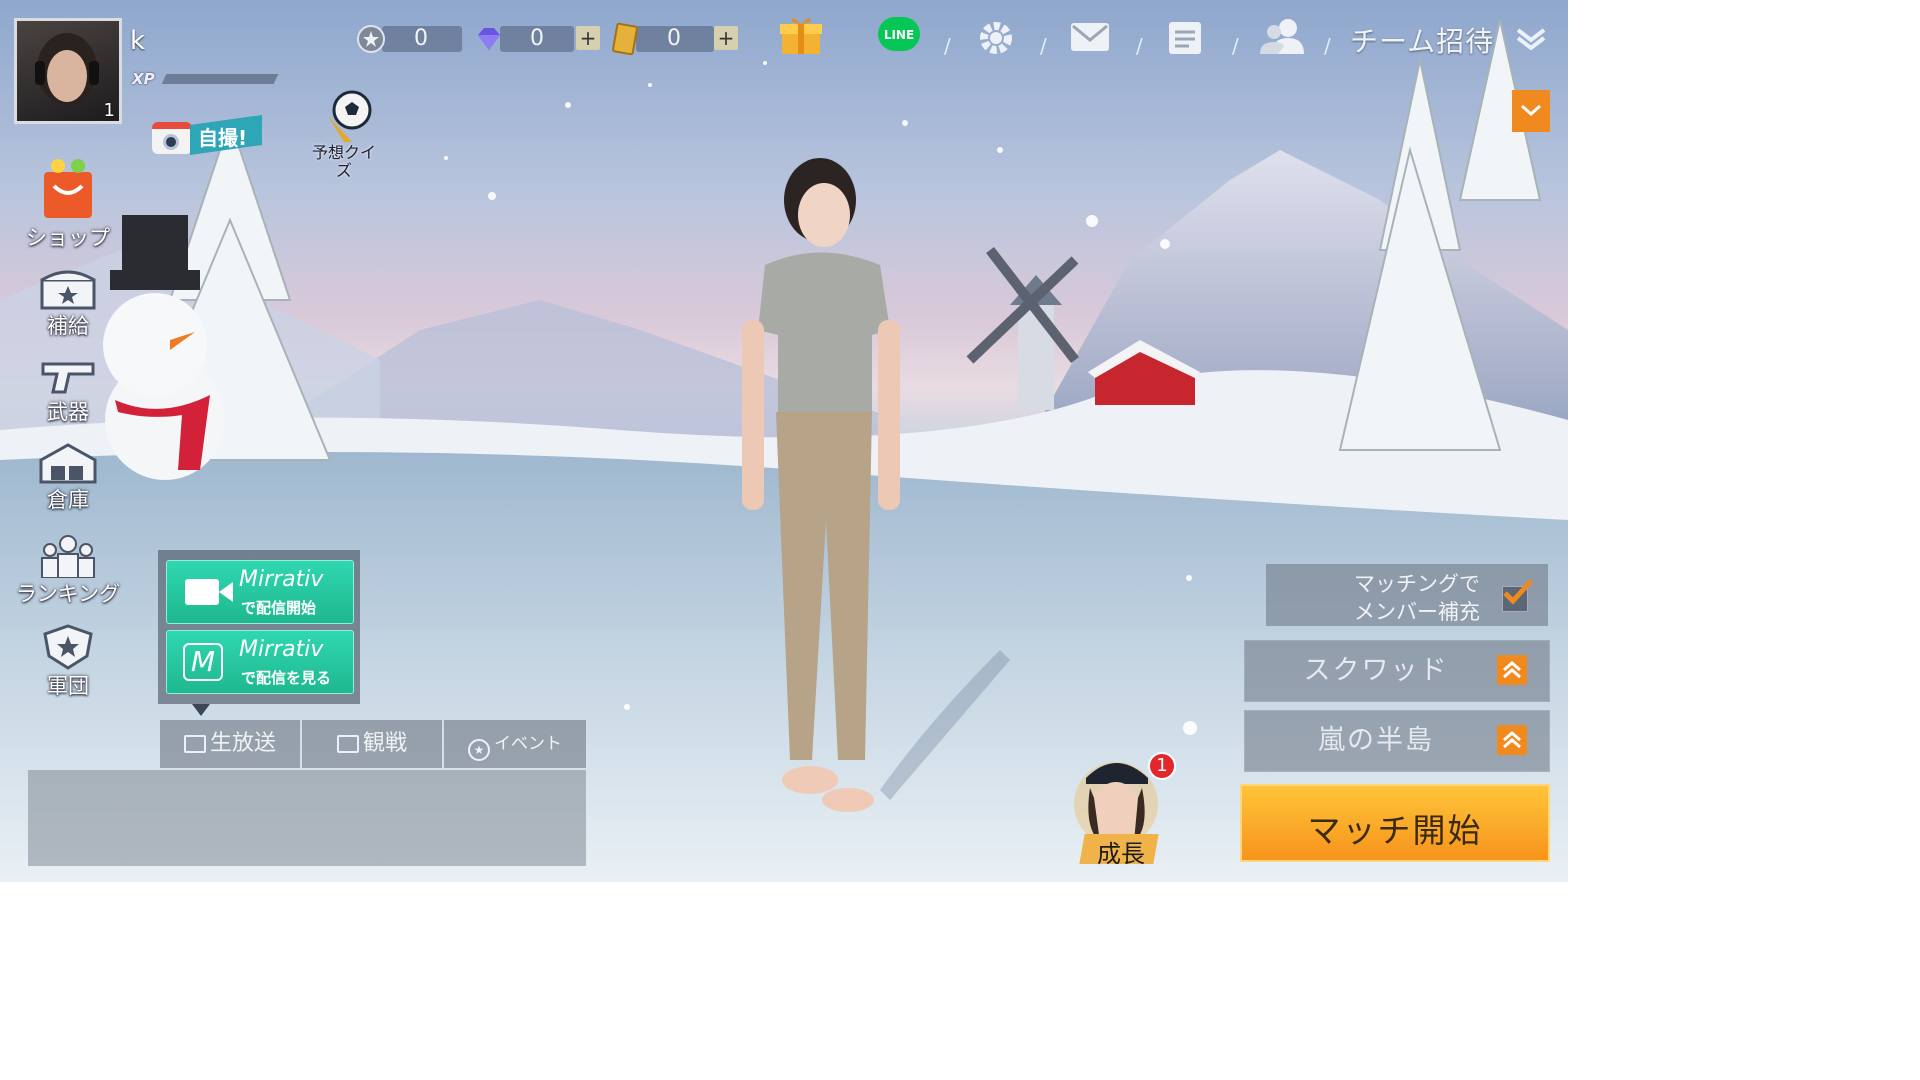  I want to click on line-logo-text: LINE, so click(899, 35).